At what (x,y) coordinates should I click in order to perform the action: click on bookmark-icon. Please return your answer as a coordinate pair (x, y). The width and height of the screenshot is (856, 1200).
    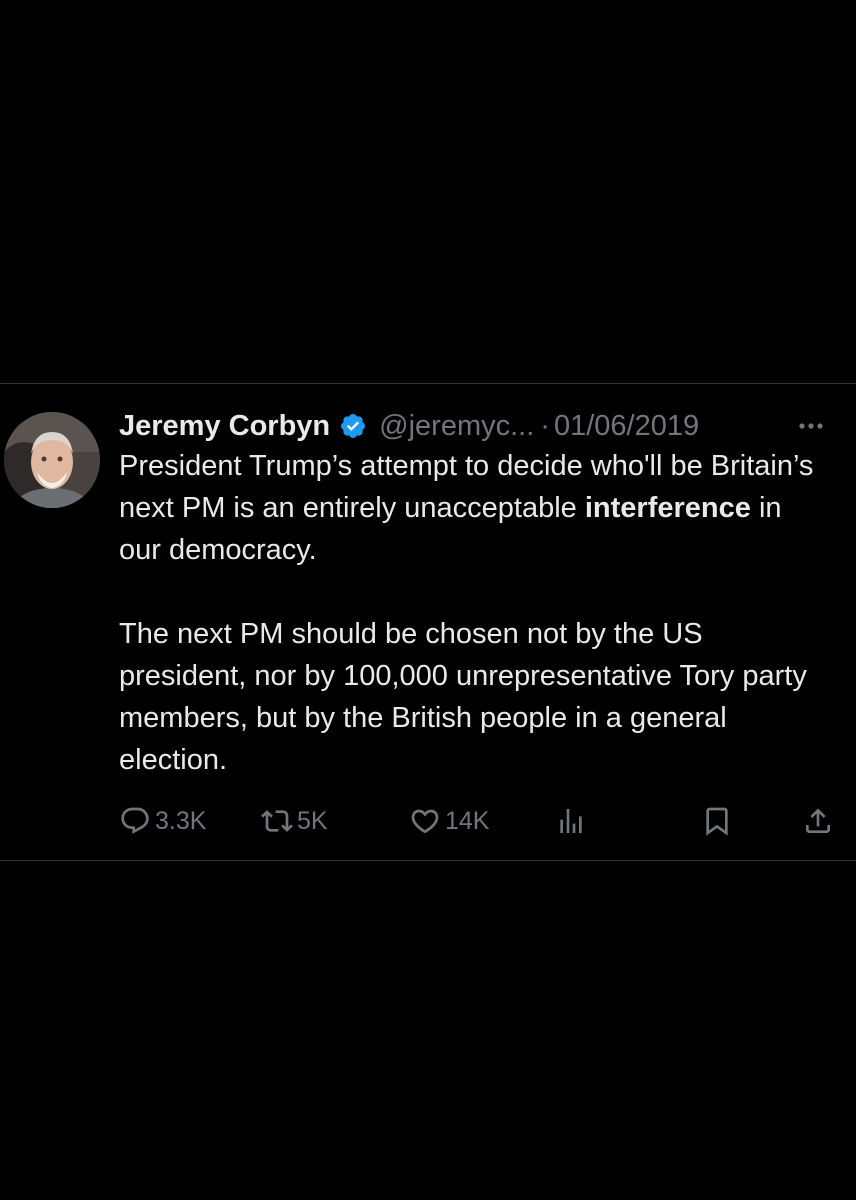
    Looking at the image, I should click on (717, 821).